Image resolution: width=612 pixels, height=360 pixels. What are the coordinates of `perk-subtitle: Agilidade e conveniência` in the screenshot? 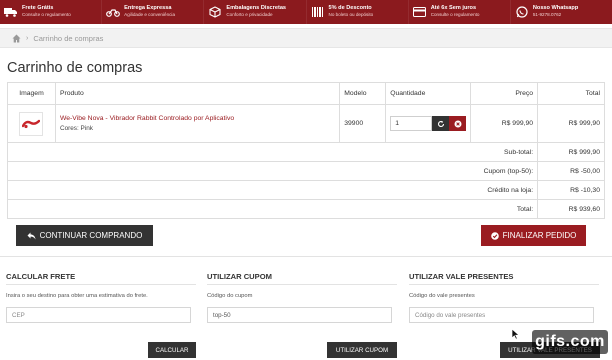 It's located at (149, 15).